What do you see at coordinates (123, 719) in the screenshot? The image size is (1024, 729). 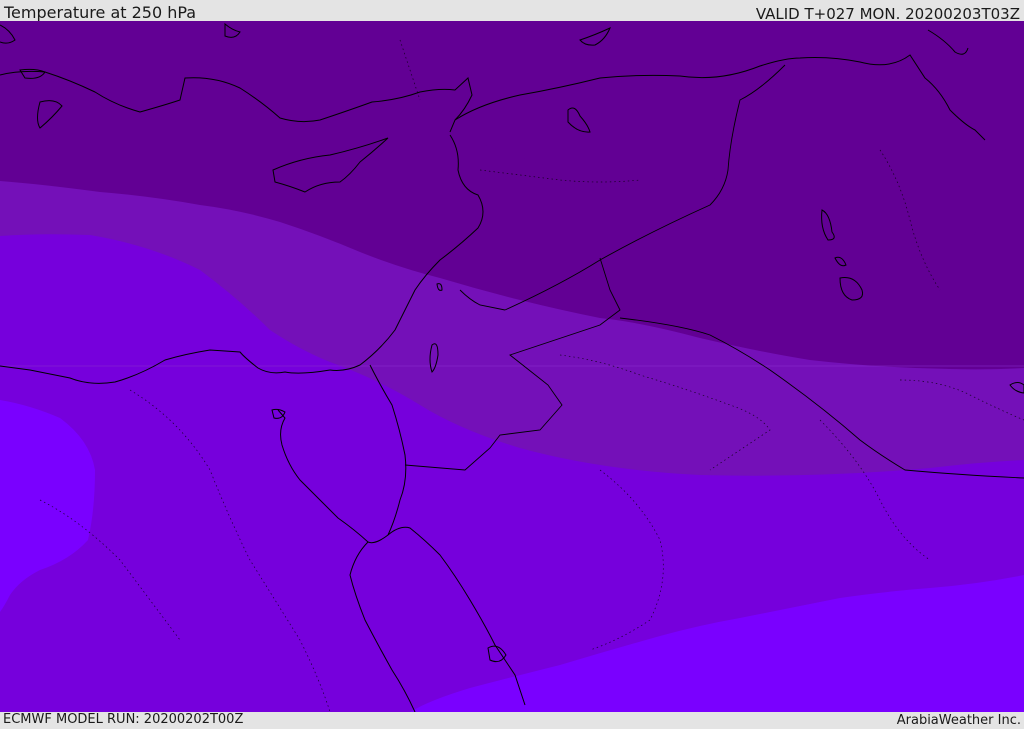 I see `model-run-label: ECMWF MODEL RUN: 20200202T00Z` at bounding box center [123, 719].